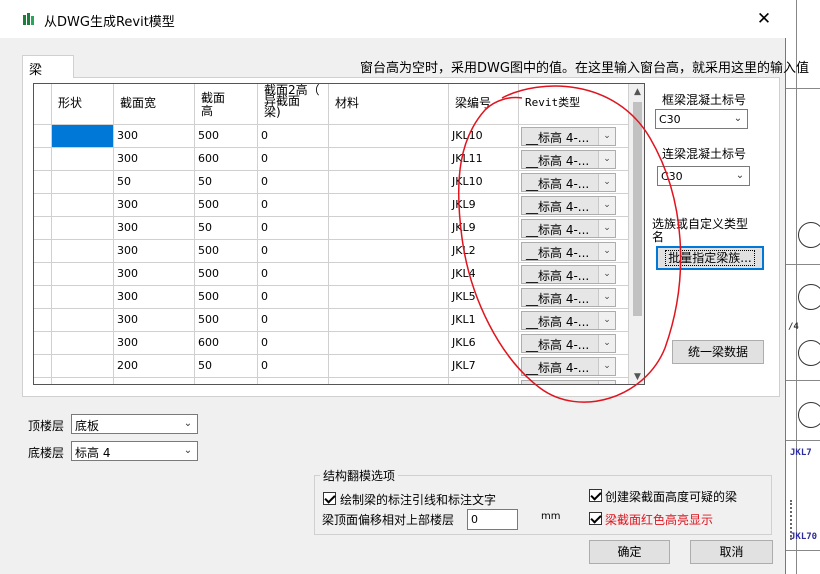 The width and height of the screenshot is (820, 574). I want to click on close-button: ✕, so click(764, 19).